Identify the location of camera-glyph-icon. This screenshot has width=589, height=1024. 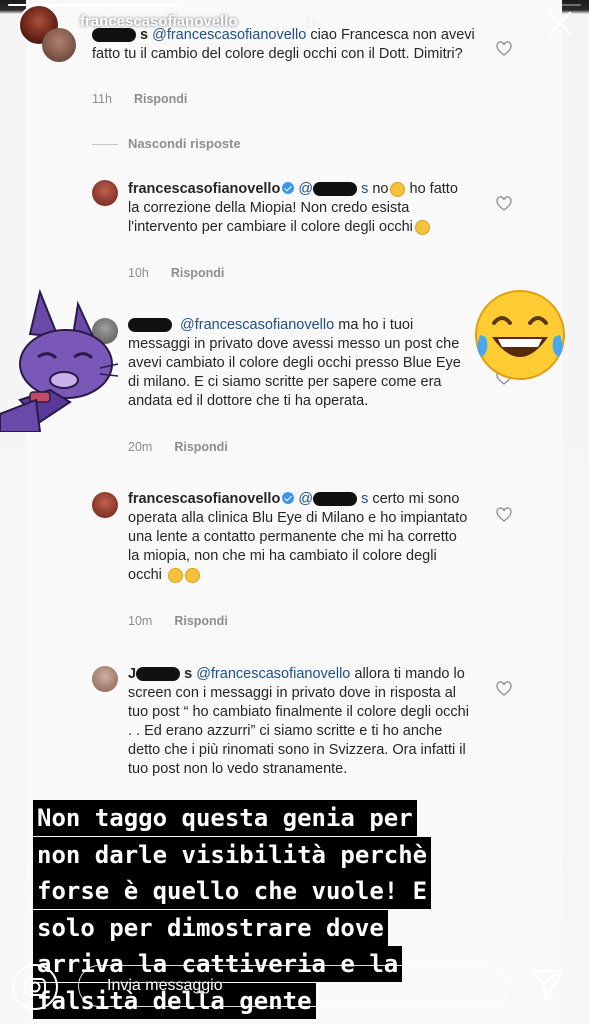
(35, 987).